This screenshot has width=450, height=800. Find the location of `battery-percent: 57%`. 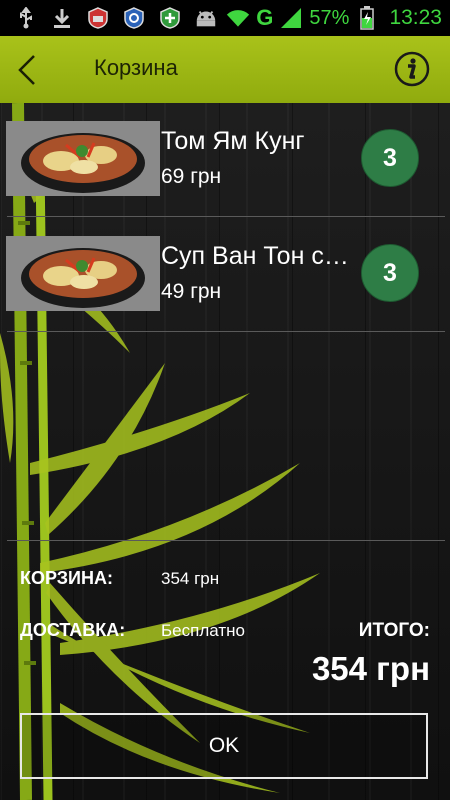

battery-percent: 57% is located at coordinates (329, 17).